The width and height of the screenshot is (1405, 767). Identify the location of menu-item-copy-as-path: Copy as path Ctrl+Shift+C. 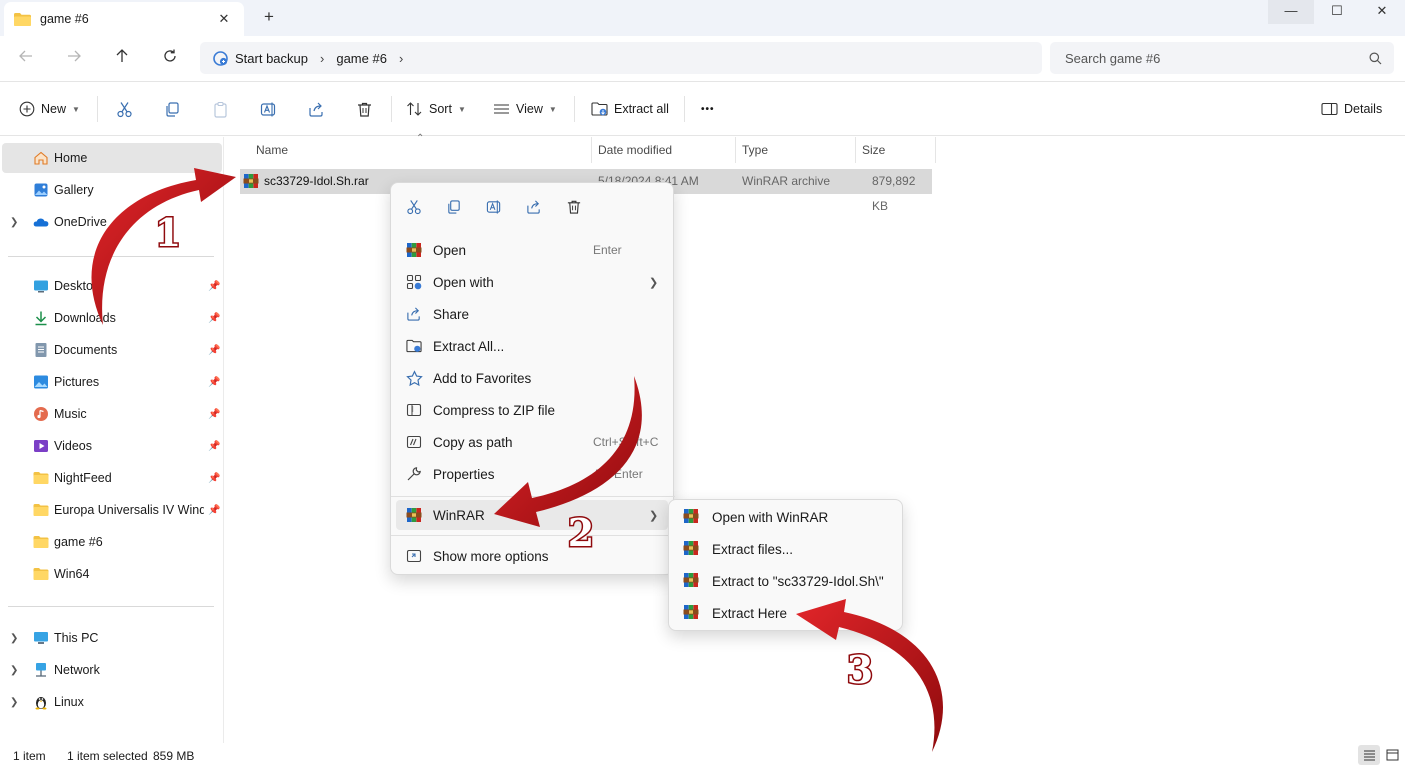
(532, 442).